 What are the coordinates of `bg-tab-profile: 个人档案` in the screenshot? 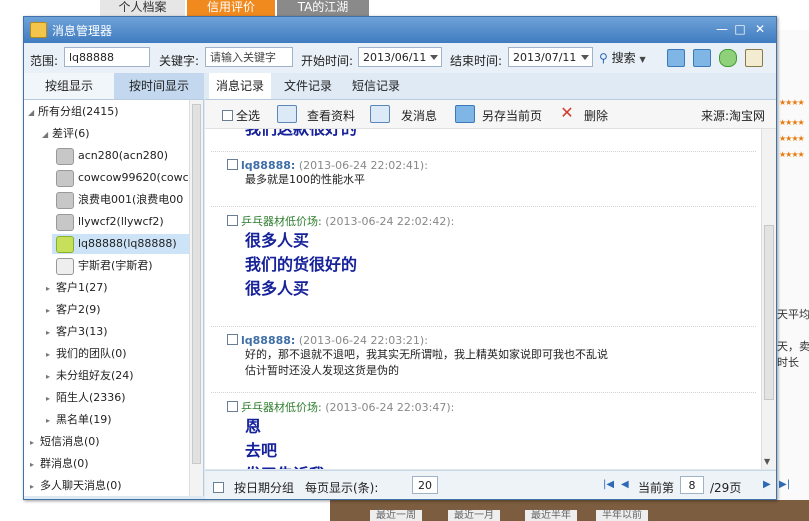 It's located at (142, 8).